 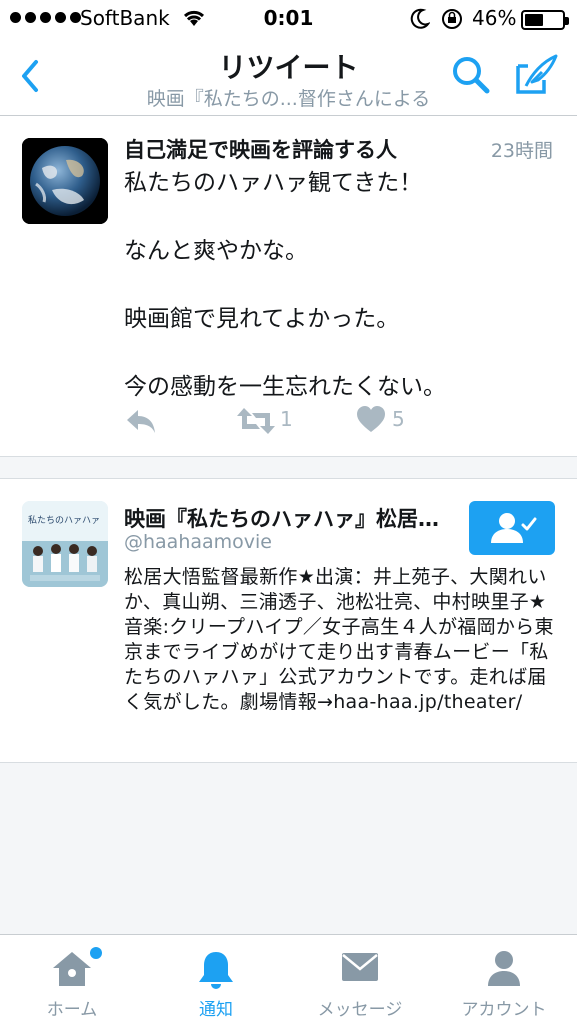 I want to click on following-user-icon, so click(x=514, y=528).